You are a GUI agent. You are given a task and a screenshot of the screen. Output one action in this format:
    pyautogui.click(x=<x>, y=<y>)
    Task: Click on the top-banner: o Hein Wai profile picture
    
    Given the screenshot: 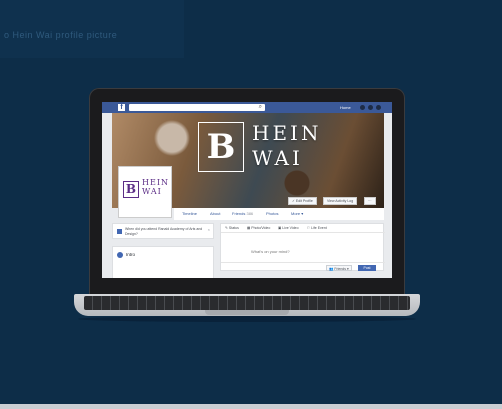 What is the action you would take?
    pyautogui.click(x=92, y=29)
    